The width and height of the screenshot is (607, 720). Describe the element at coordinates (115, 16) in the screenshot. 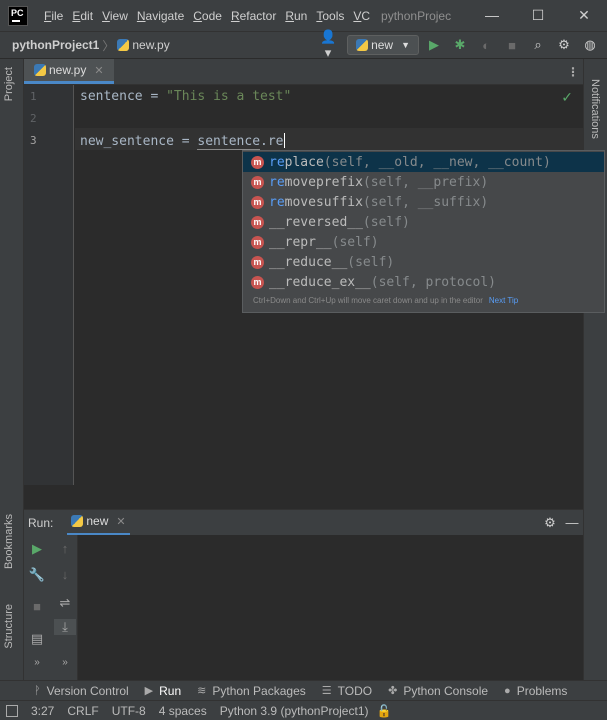

I see `menu-view: View` at that location.